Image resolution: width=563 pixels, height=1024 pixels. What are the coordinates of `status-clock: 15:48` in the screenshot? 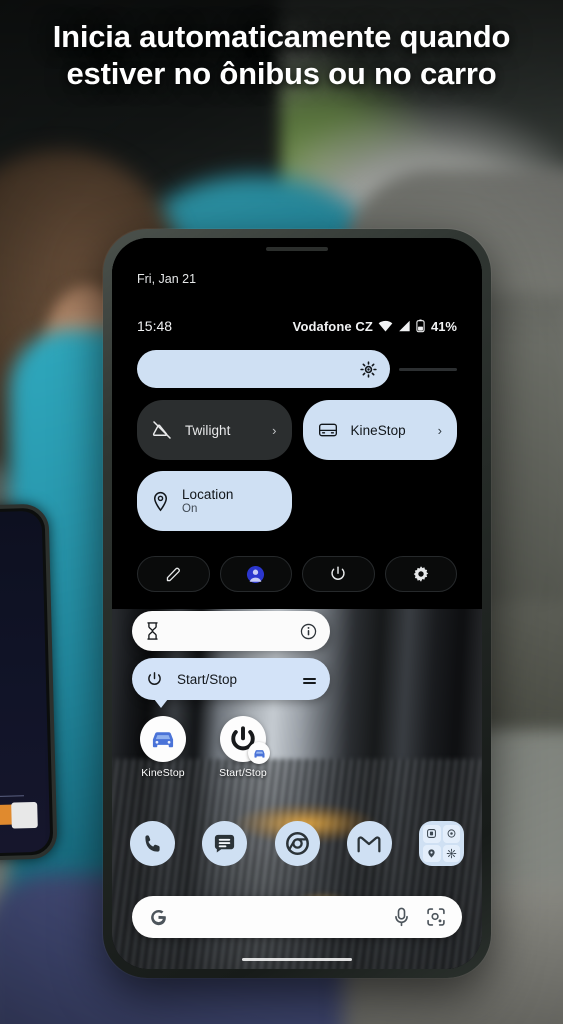 It's located at (155, 326).